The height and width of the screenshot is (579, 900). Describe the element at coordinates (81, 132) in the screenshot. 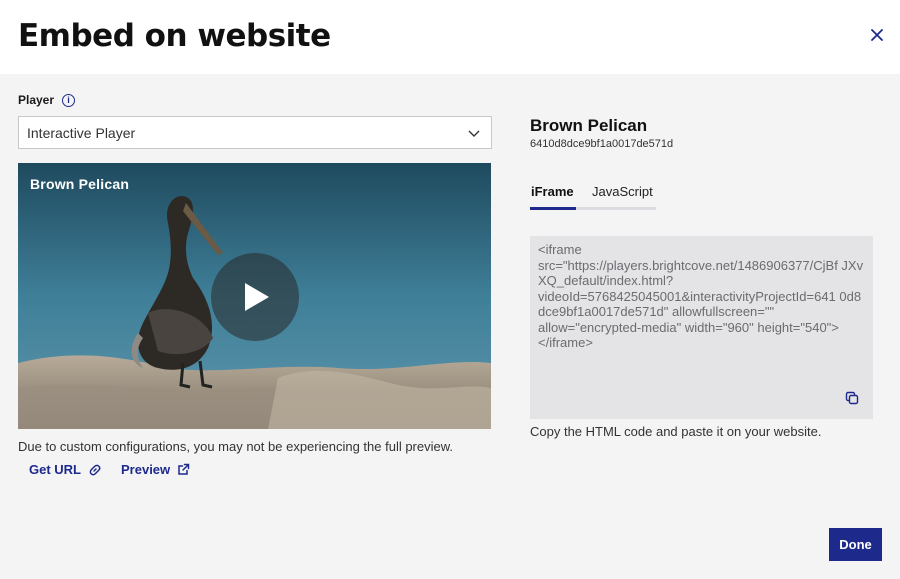

I see `player-select-value: Interactive Player` at that location.